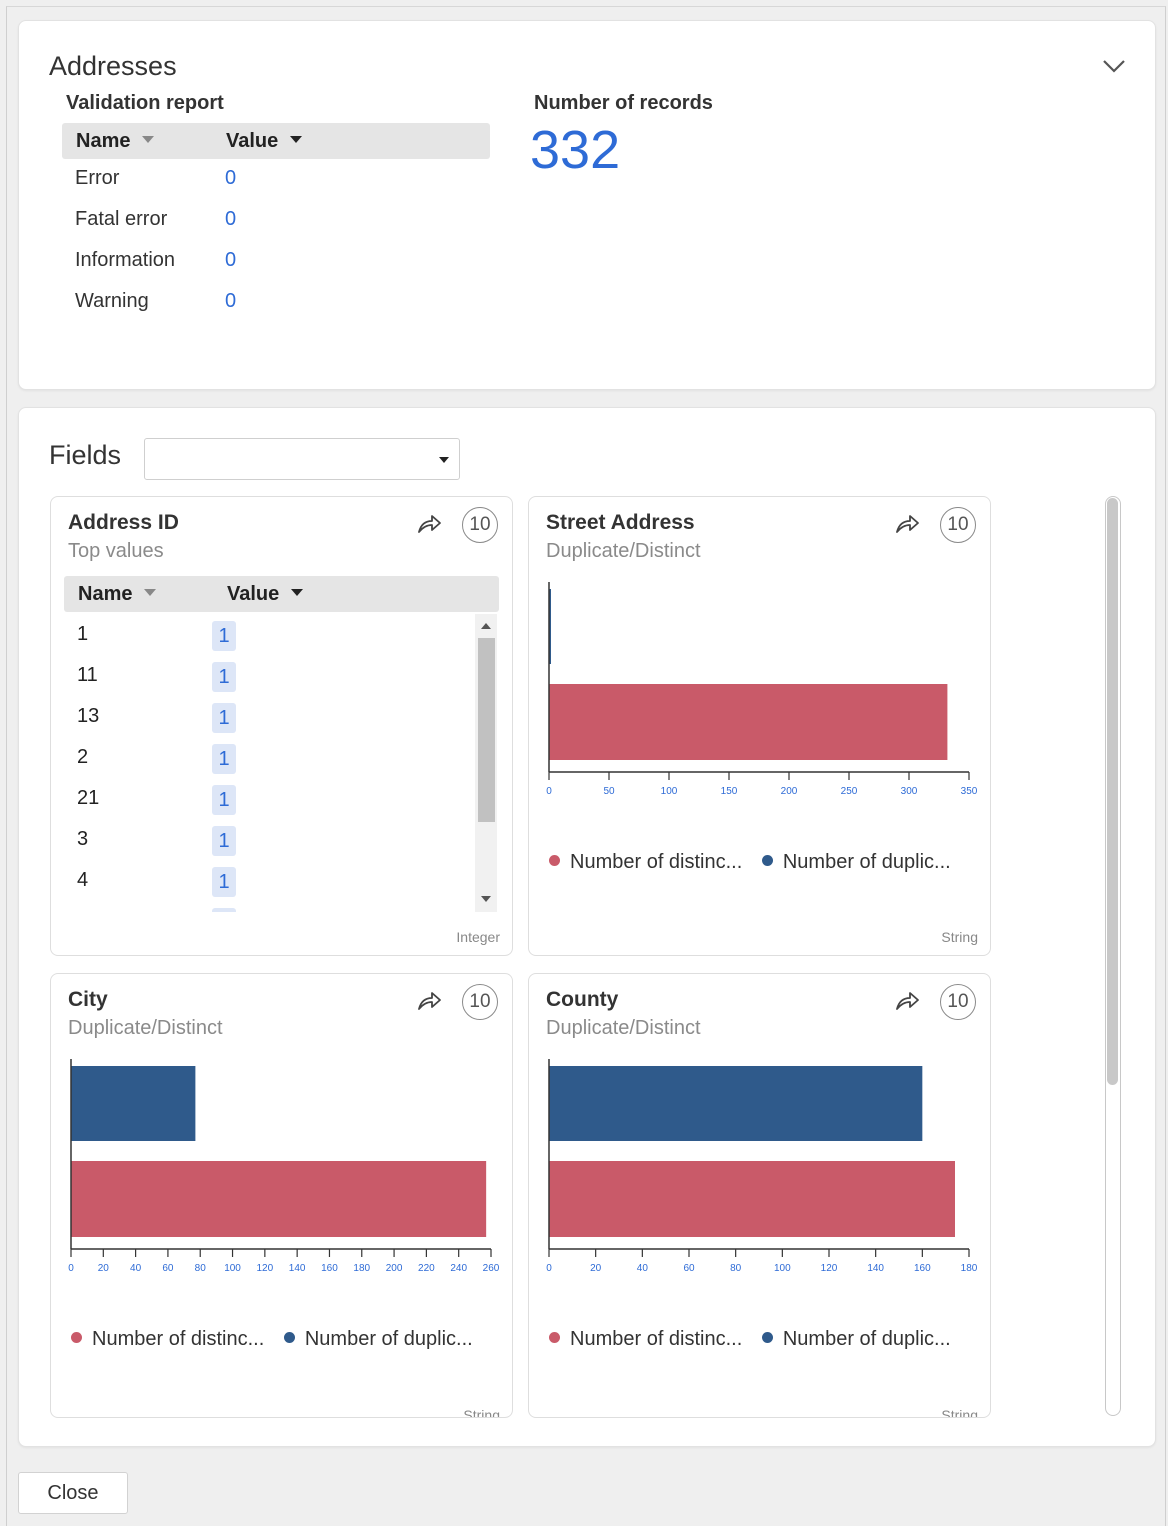  What do you see at coordinates (959, 1412) in the screenshot?
I see `field-type-label: String` at bounding box center [959, 1412].